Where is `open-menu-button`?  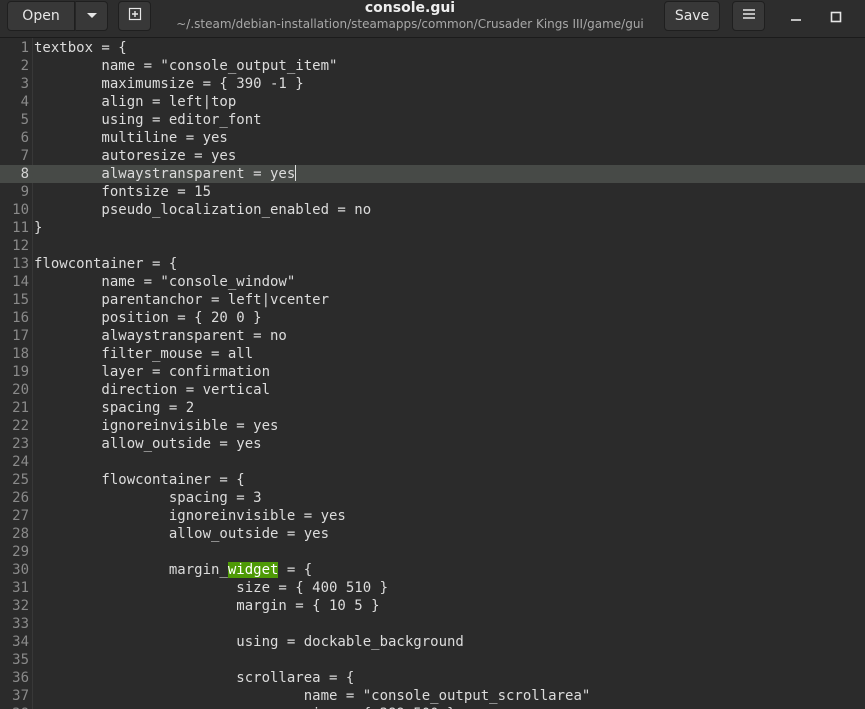 open-menu-button is located at coordinates (91, 16).